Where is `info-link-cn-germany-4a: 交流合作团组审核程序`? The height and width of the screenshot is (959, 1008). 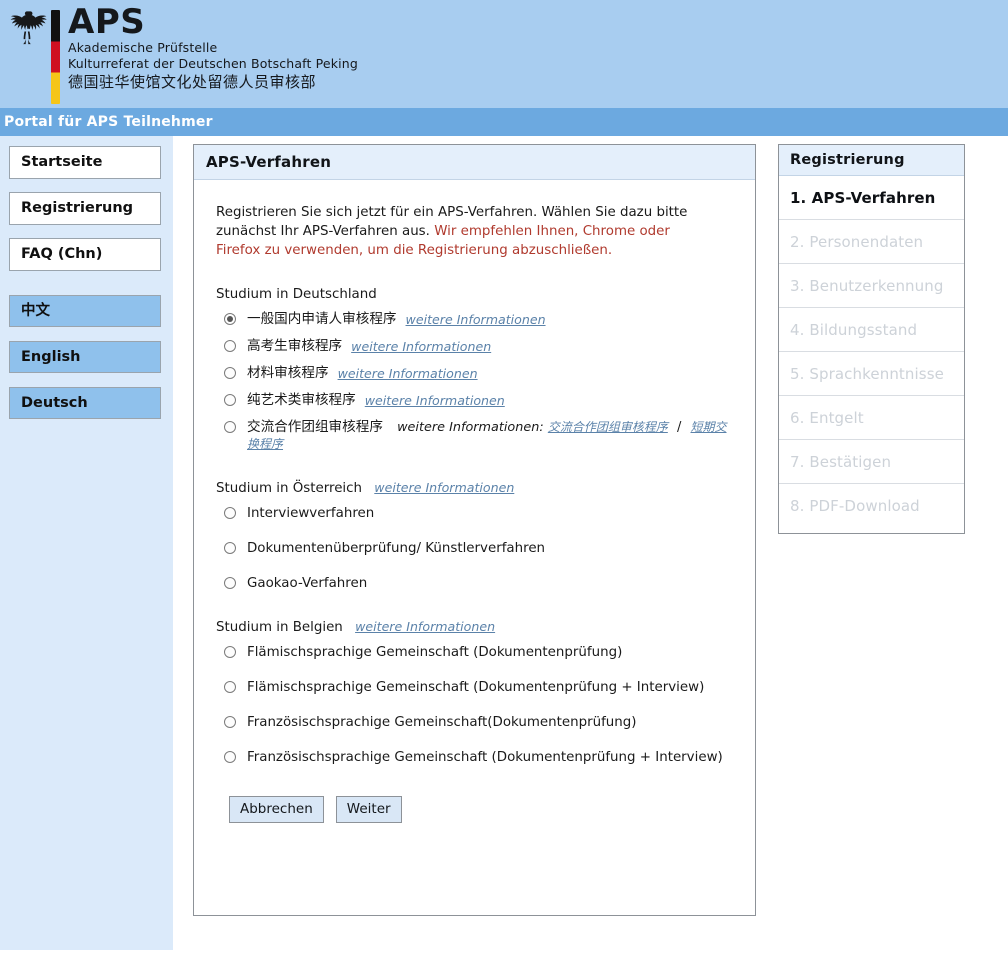
info-link-cn-germany-4a: 交流合作团组审核程序 is located at coordinates (608, 427).